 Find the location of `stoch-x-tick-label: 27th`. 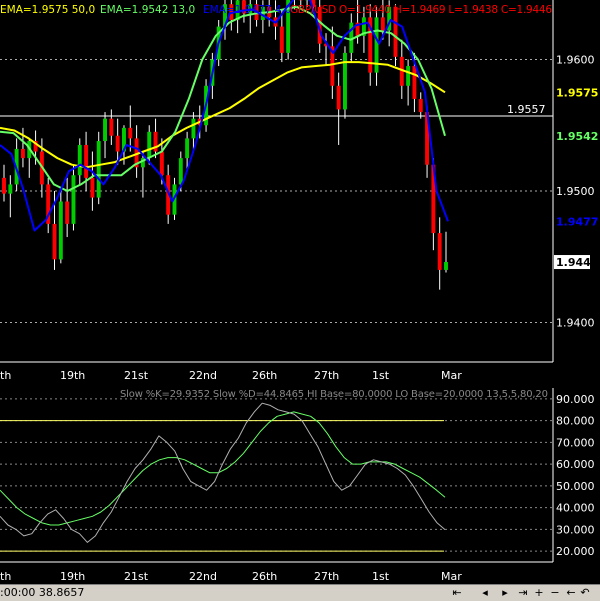

stoch-x-tick-label: 27th is located at coordinates (326, 576).